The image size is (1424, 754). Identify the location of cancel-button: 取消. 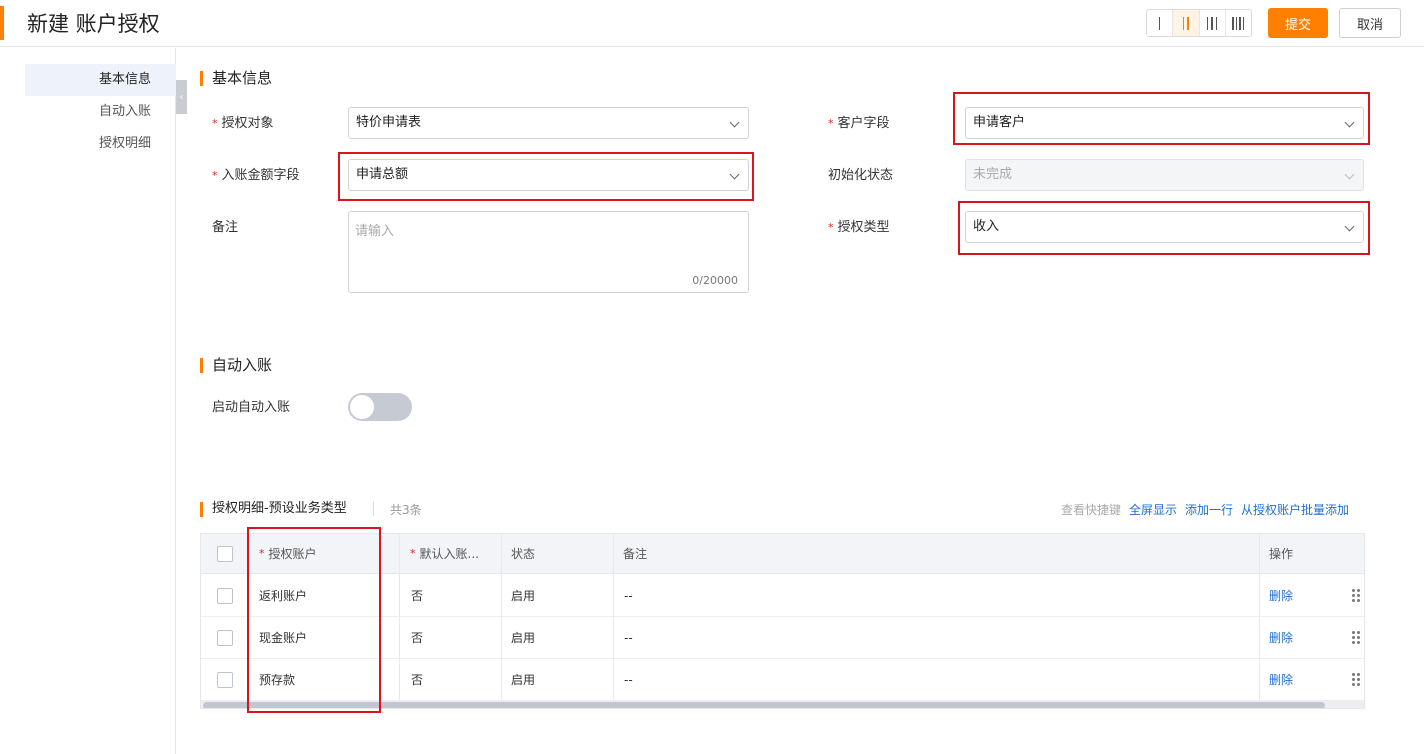
(1370, 23).